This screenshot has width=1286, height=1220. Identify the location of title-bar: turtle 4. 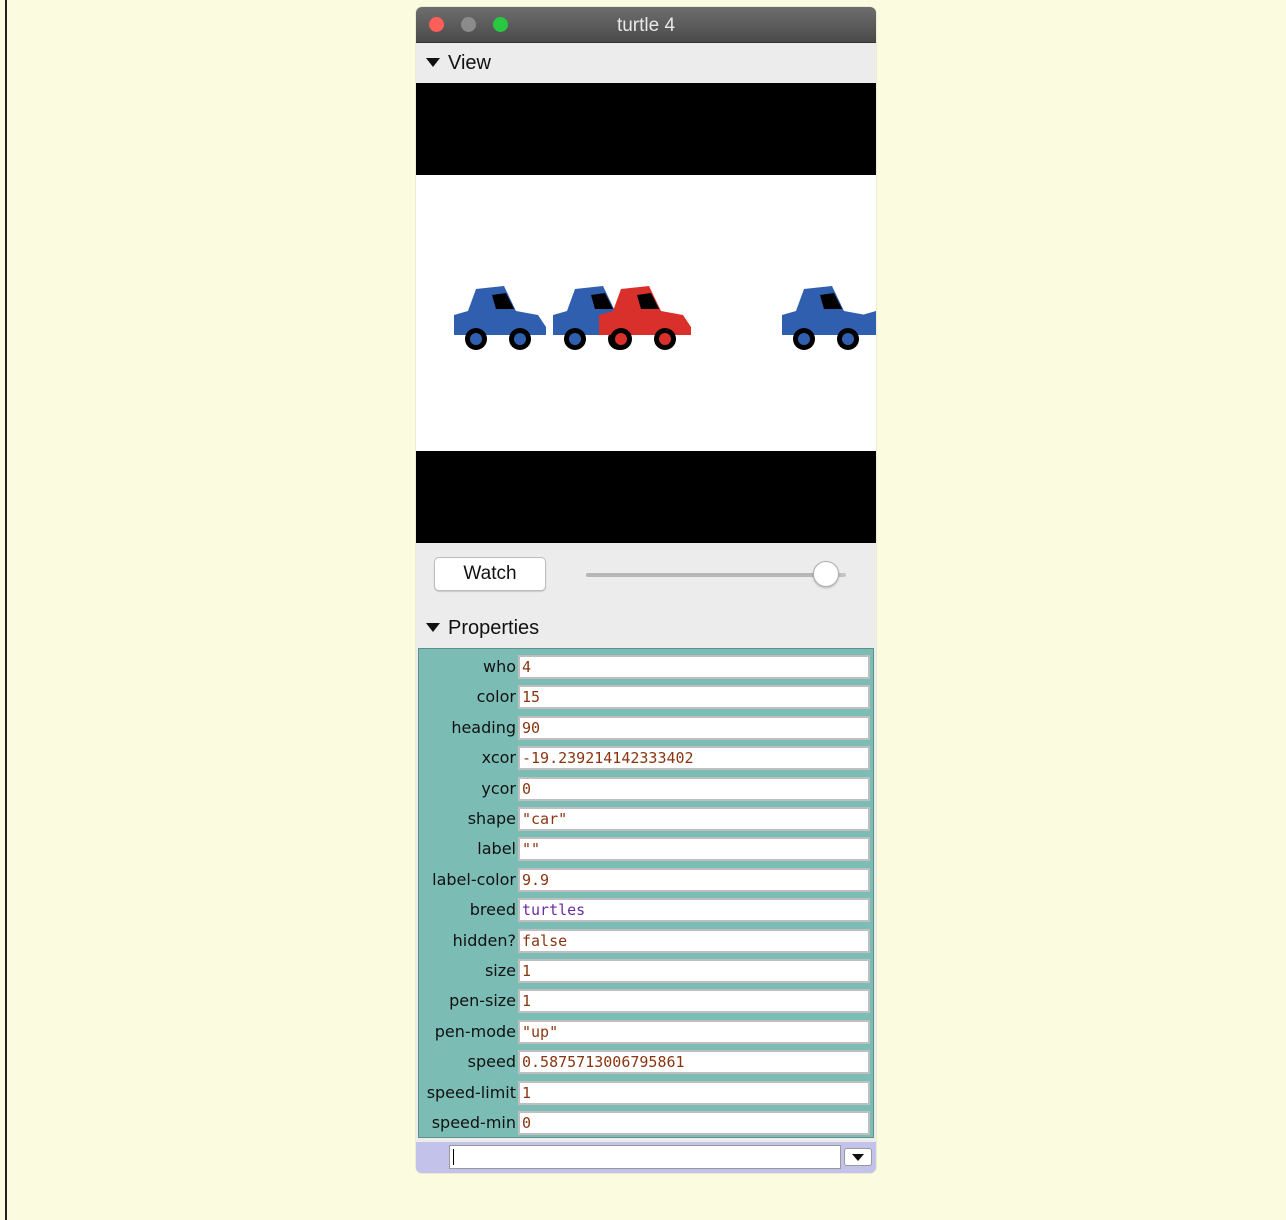
(646, 25).